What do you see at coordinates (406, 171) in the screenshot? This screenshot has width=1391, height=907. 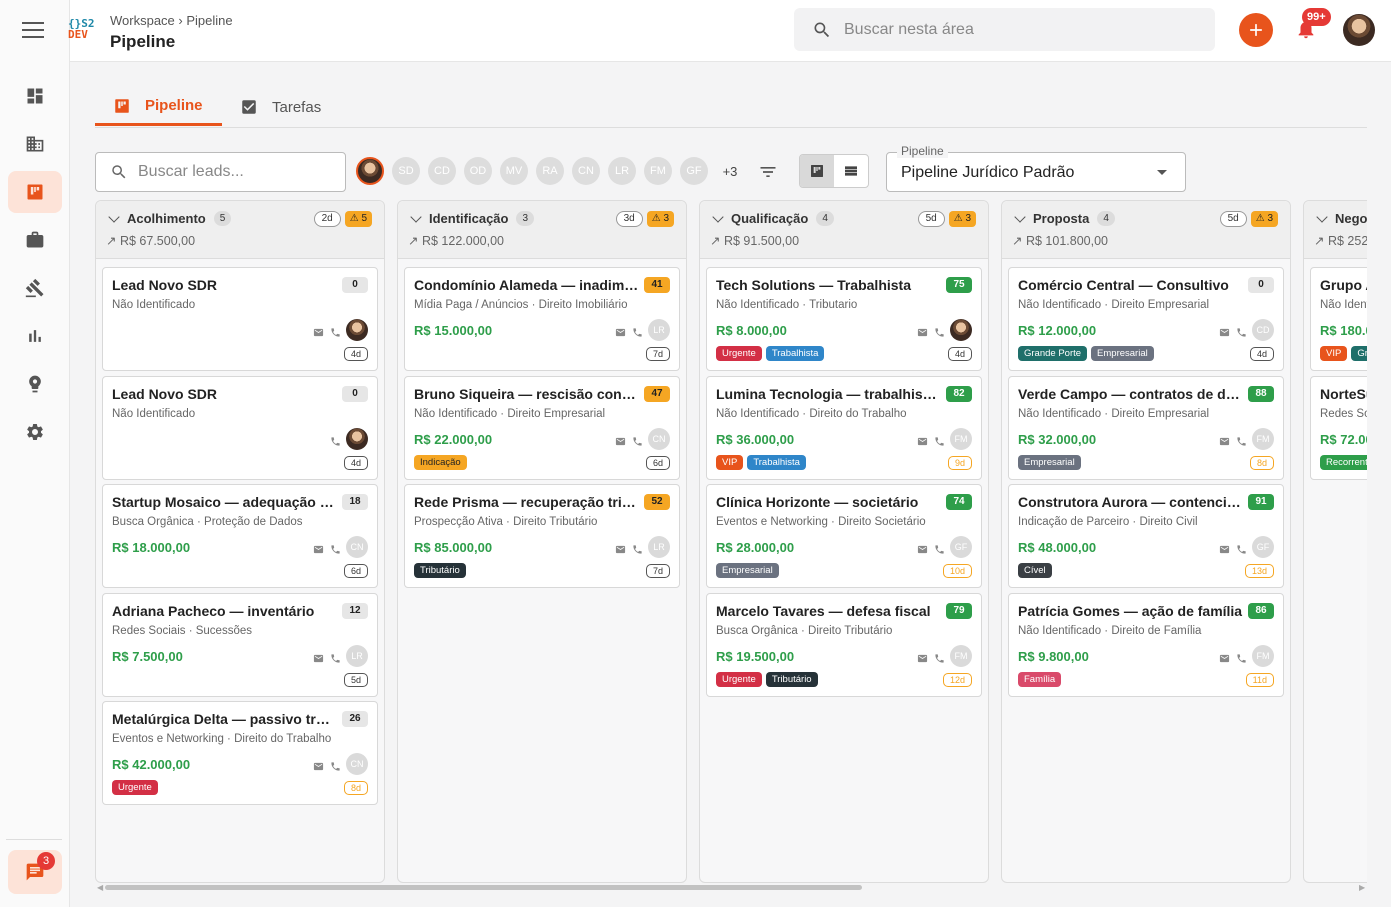 I see `owner-filter-sd: SD` at bounding box center [406, 171].